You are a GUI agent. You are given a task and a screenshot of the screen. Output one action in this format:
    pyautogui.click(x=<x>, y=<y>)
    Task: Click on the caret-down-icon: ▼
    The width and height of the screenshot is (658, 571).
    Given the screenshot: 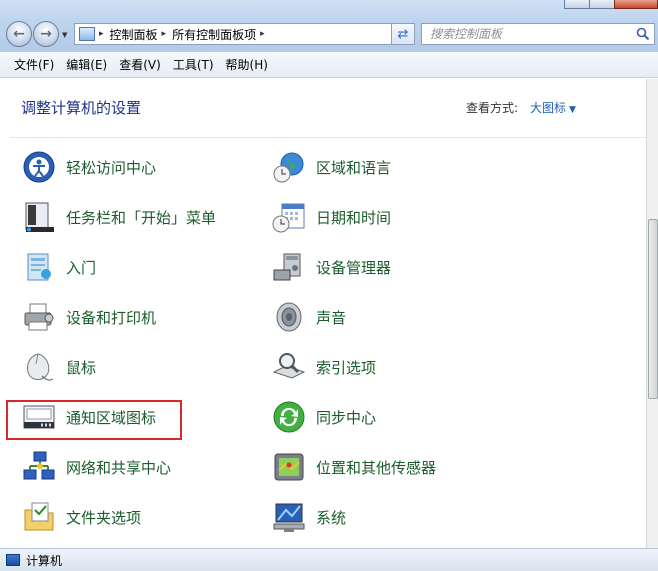 What is the action you would take?
    pyautogui.click(x=572, y=110)
    